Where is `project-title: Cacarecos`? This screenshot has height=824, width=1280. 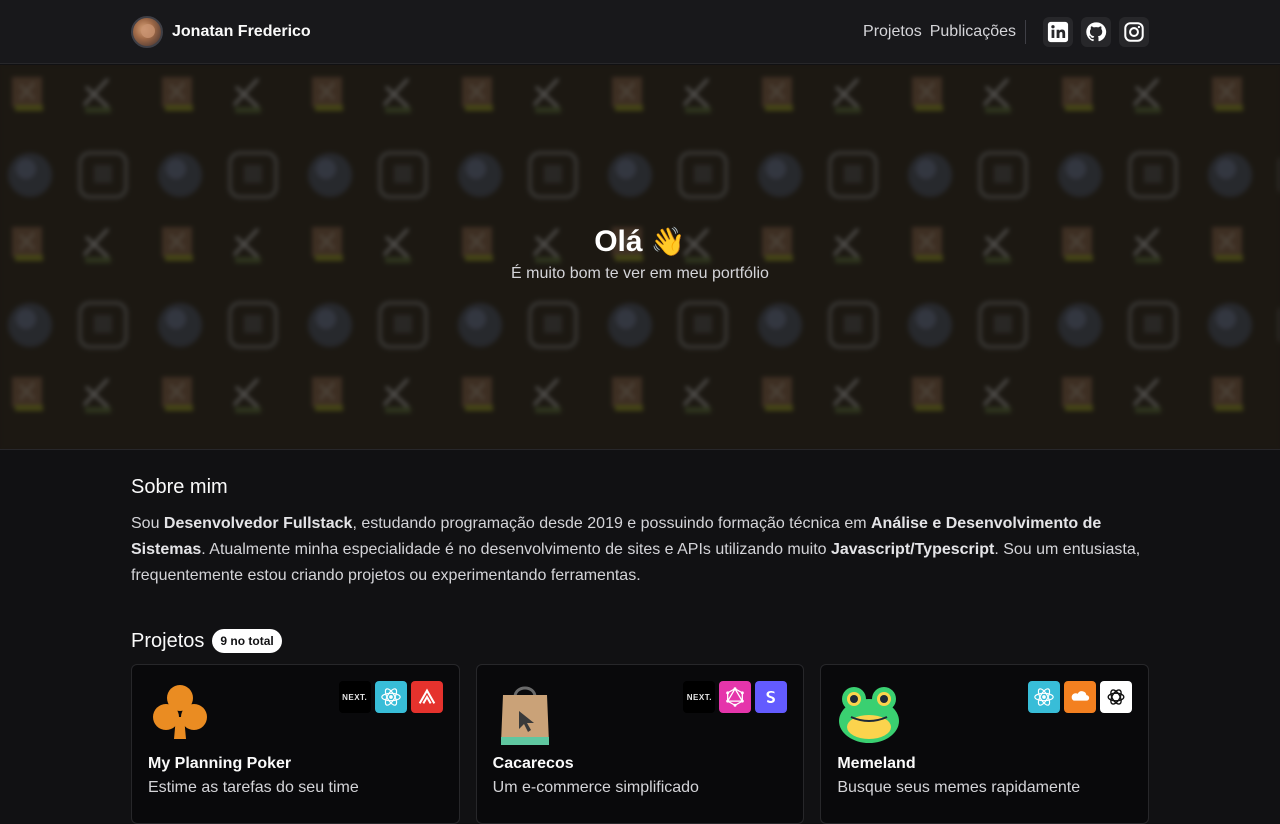 project-title: Cacarecos is located at coordinates (533, 763).